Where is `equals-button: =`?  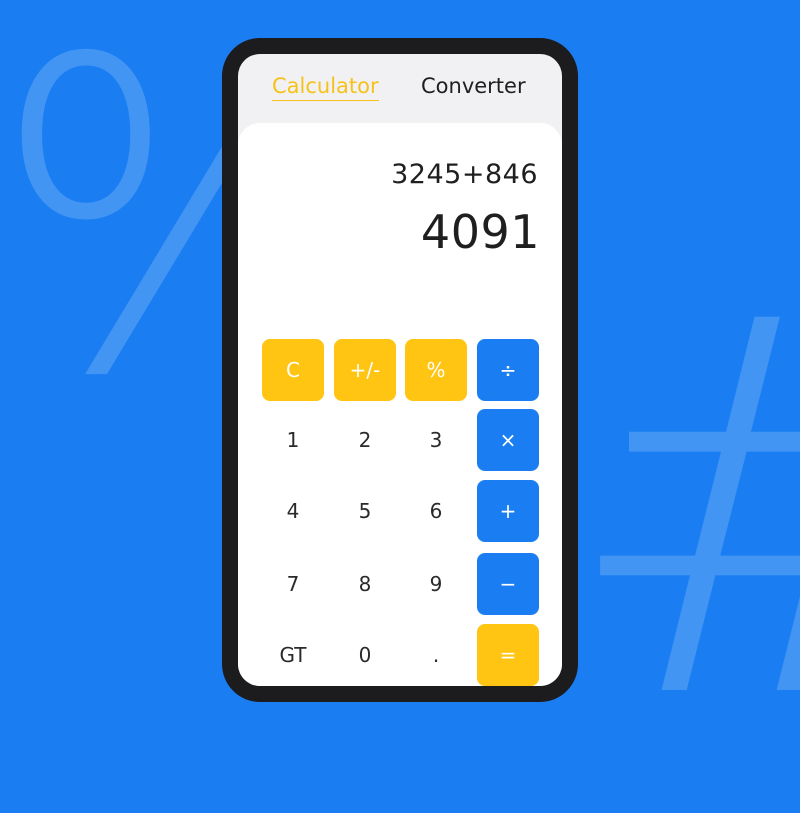
equals-button: = is located at coordinates (508, 655).